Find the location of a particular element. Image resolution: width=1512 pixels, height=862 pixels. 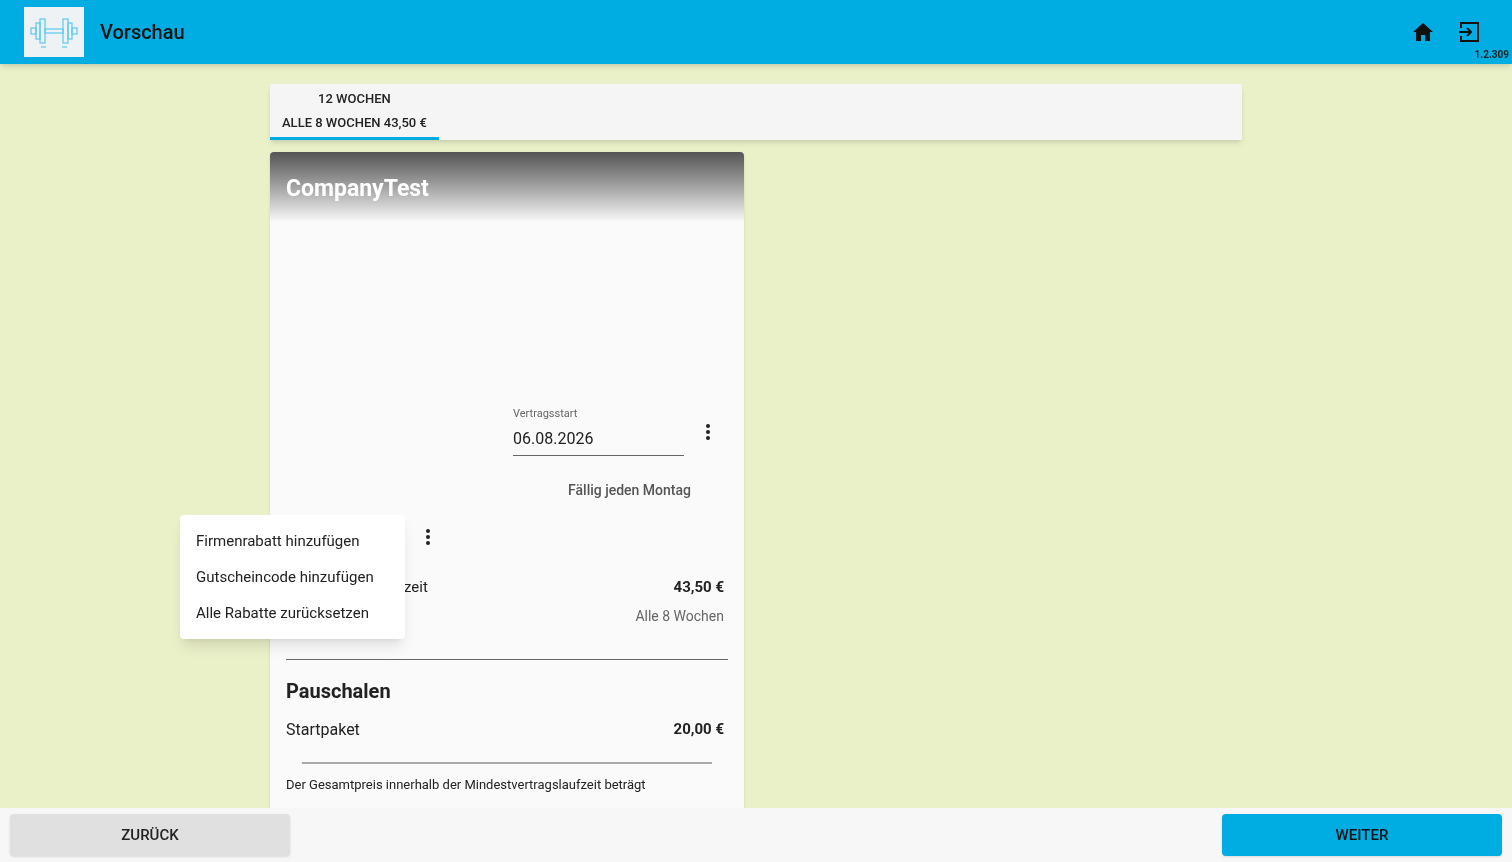

next-button: WEITER is located at coordinates (1362, 835).